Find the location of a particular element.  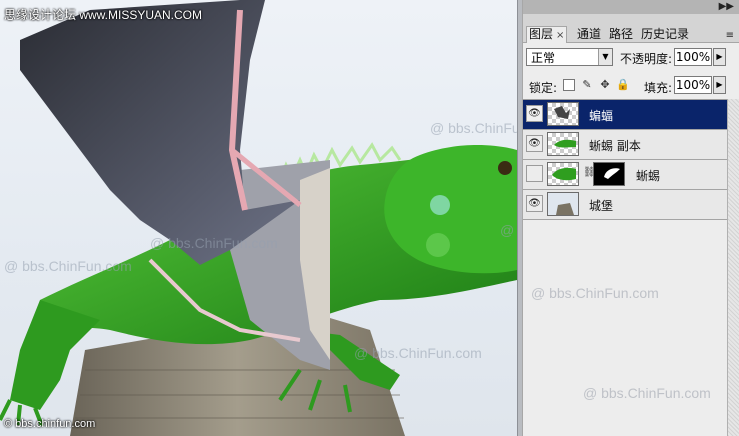

lock-transparent-icon is located at coordinates (569, 85).